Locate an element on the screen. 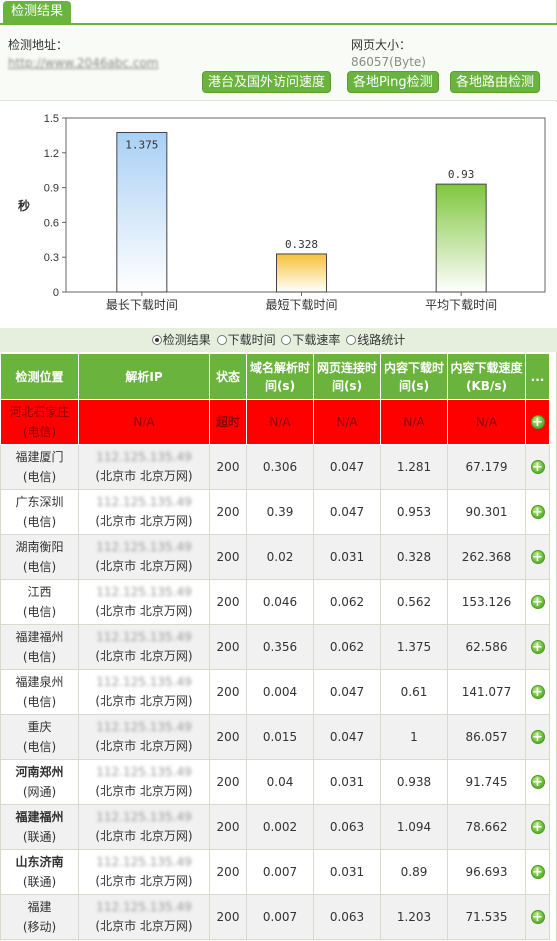 The height and width of the screenshot is (941, 557). table-row: 河北石家庄 (电信) N/A 超时 N/A N/A N/A N/A + is located at coordinates (275, 422).